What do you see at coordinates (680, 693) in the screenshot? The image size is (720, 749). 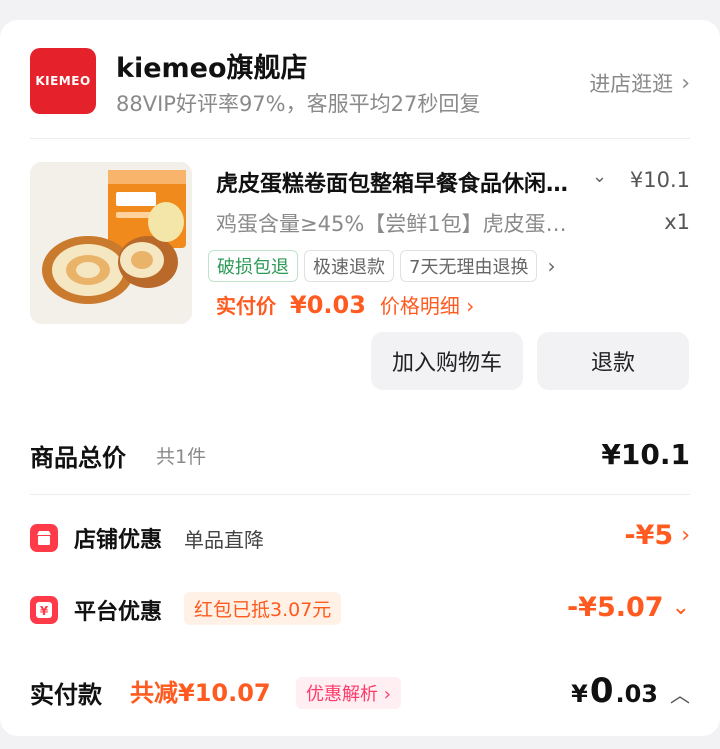 I see `chevron-up-icon: ︿` at bounding box center [680, 693].